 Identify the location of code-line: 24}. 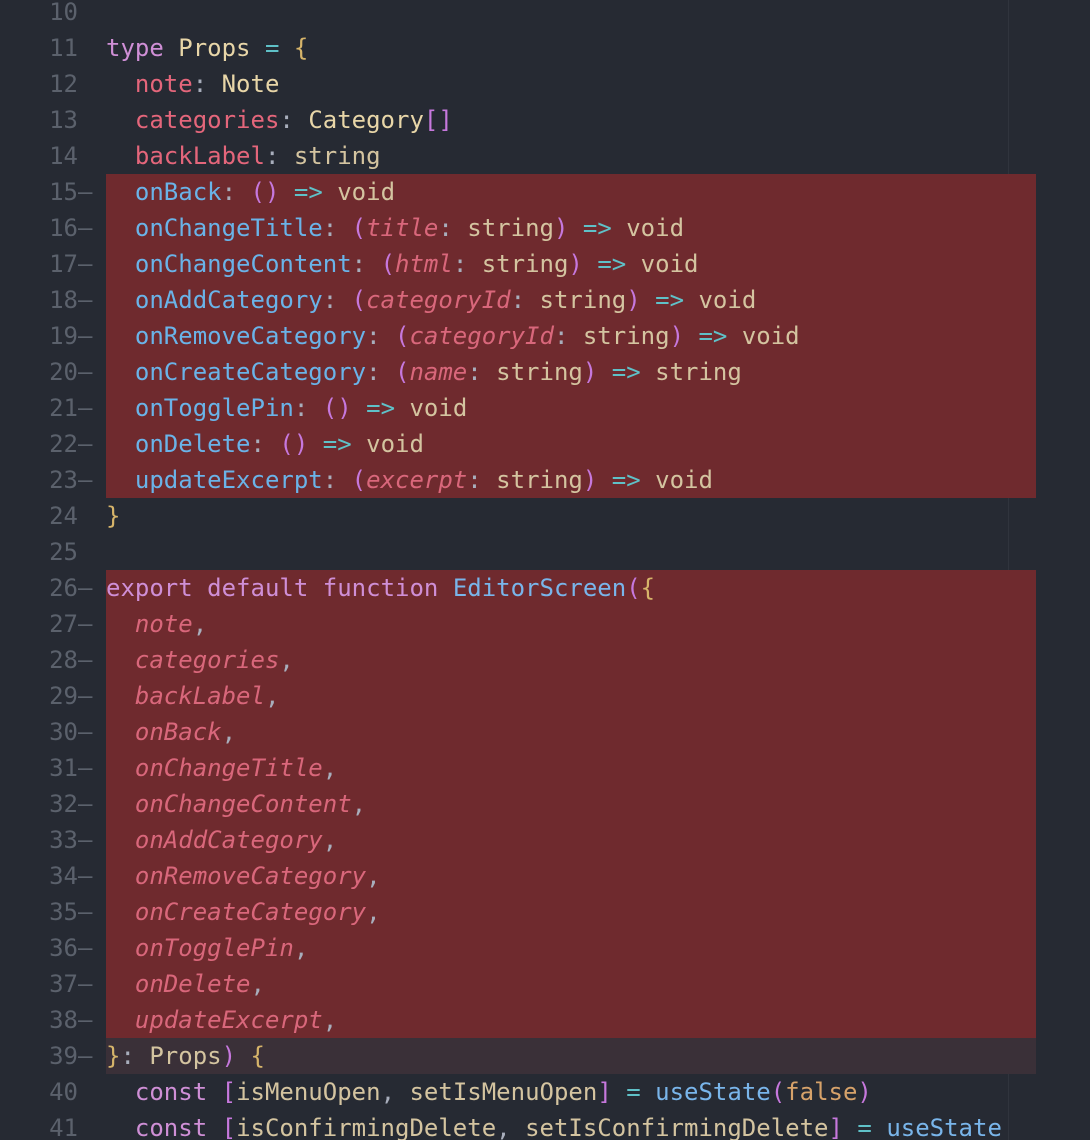
(545, 516).